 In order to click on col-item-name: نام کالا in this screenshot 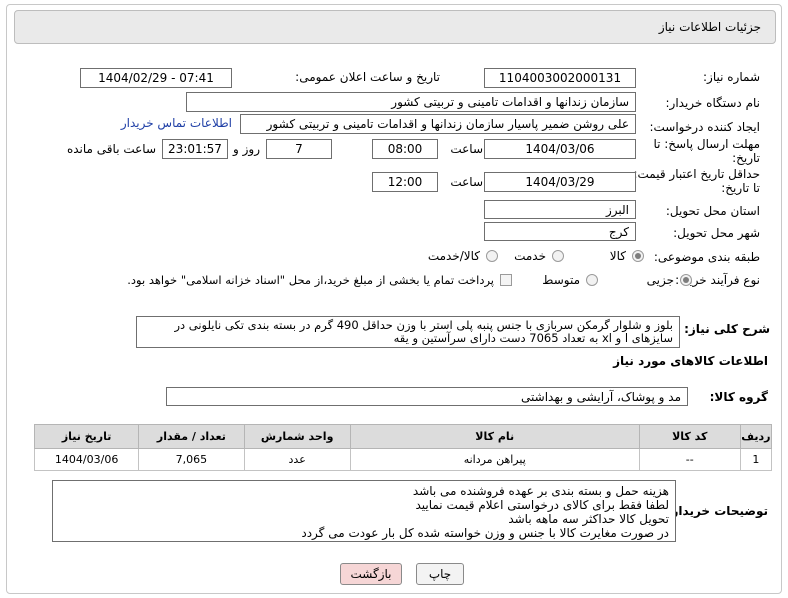, I will do `click(494, 436)`.